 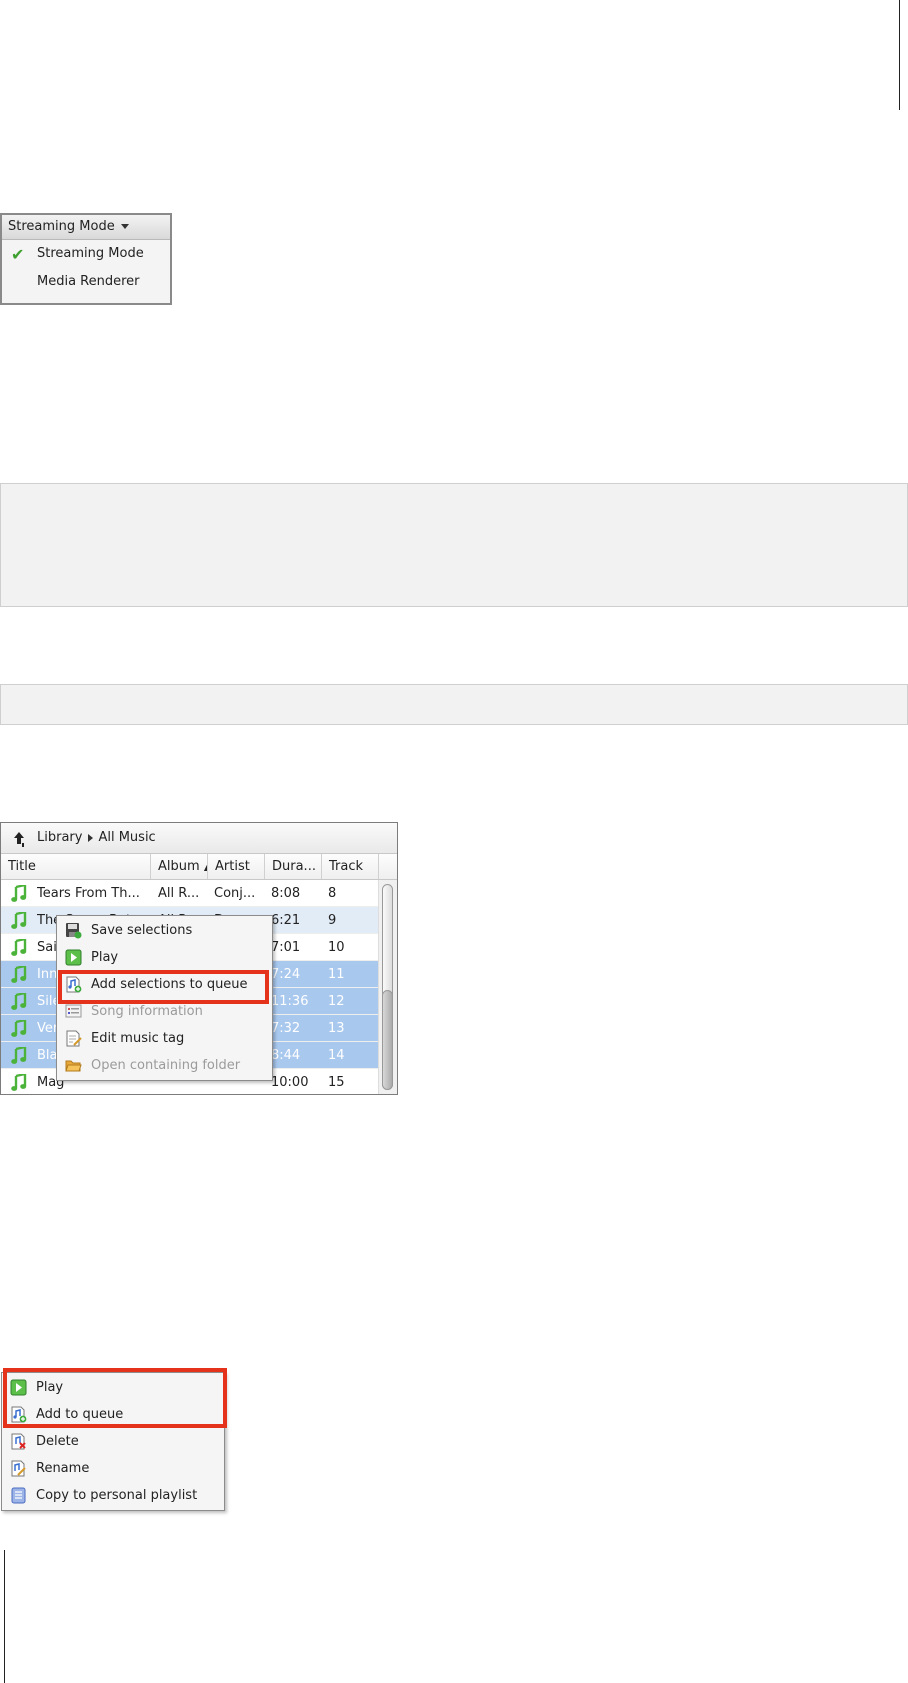 What do you see at coordinates (73, 1038) in the screenshot?
I see `edit-tag-icon` at bounding box center [73, 1038].